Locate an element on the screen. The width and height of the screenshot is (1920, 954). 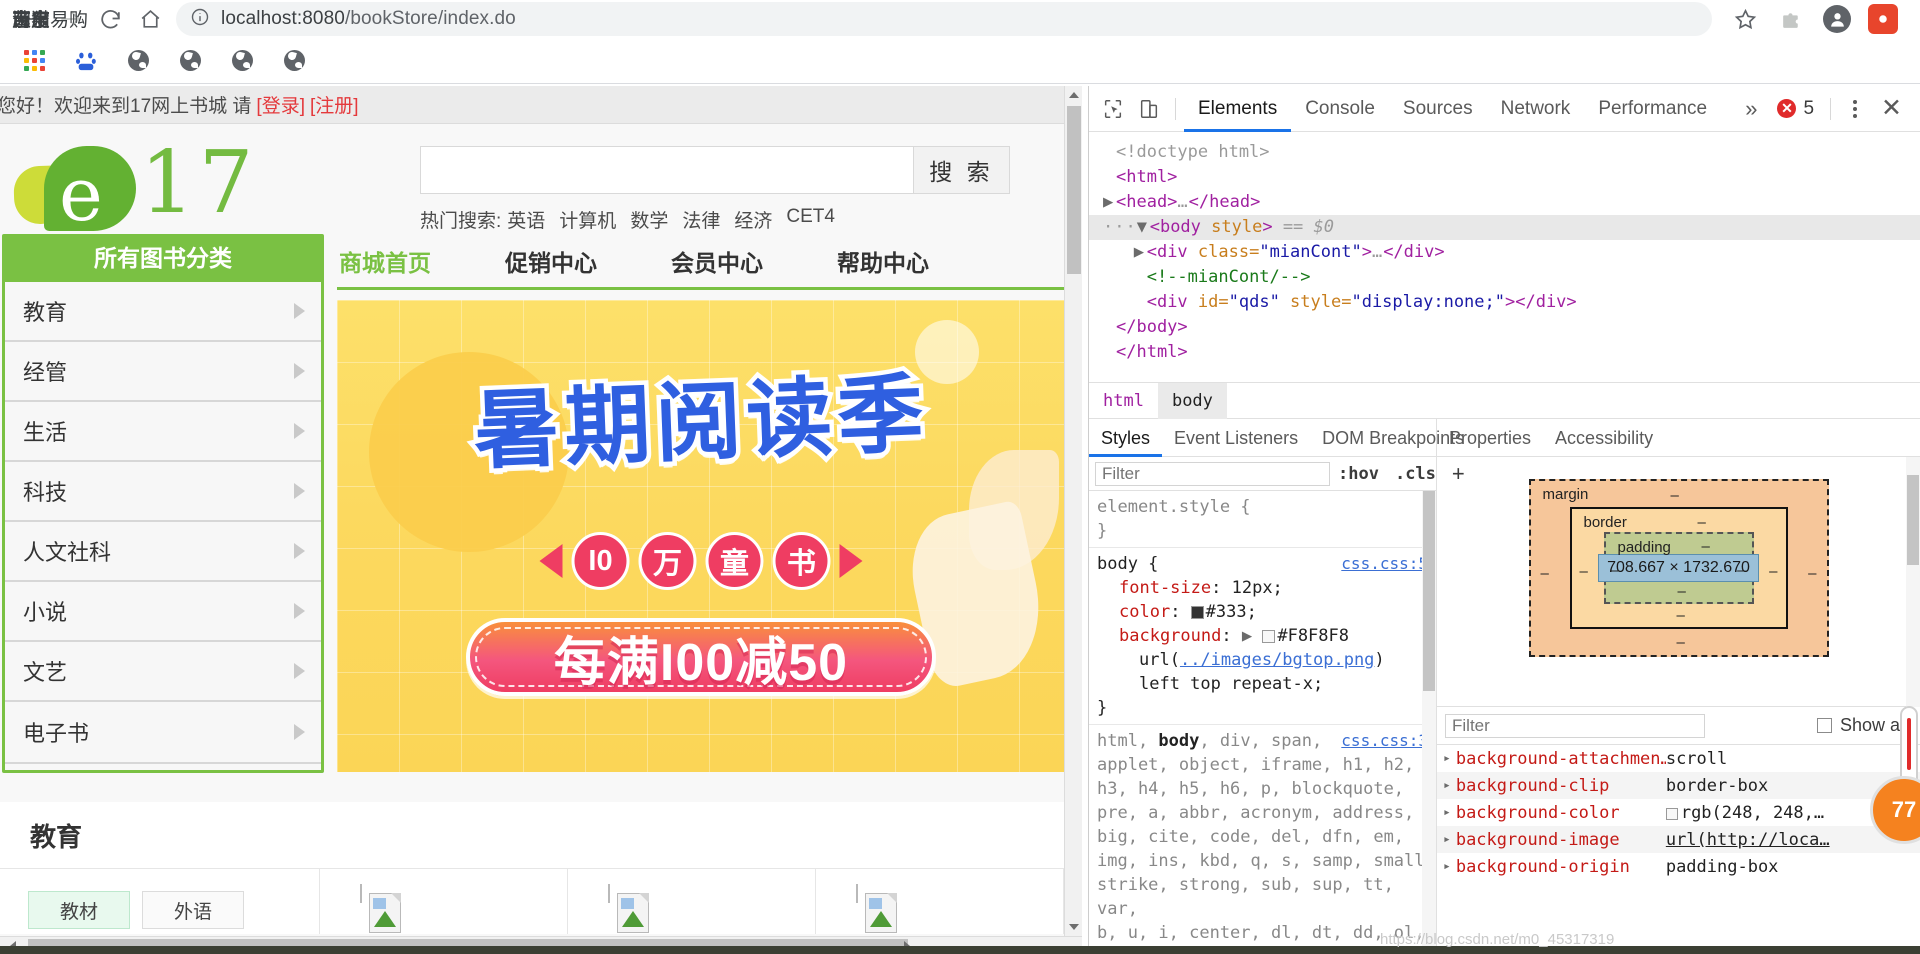
tab-sources: Sources is located at coordinates (1438, 109).